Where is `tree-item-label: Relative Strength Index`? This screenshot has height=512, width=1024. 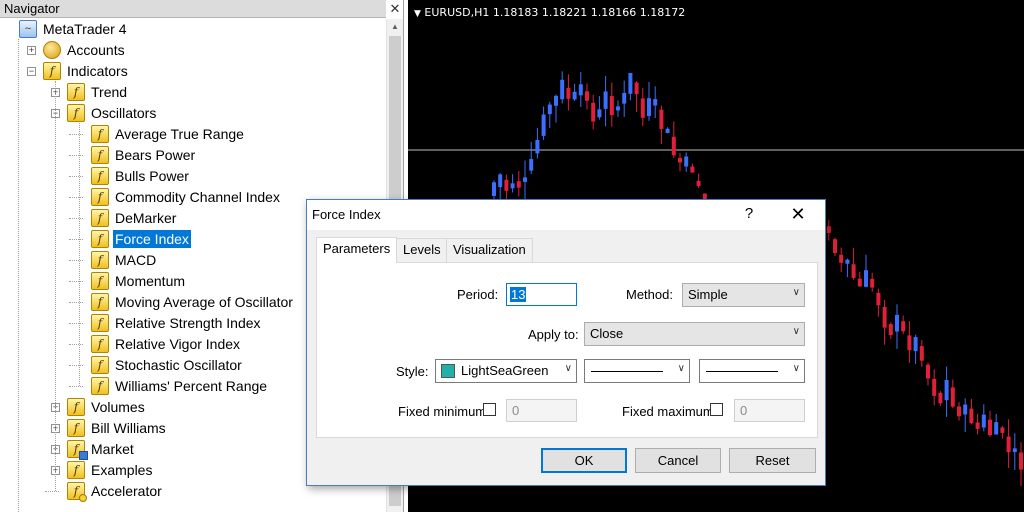
tree-item-label: Relative Strength Index is located at coordinates (188, 323).